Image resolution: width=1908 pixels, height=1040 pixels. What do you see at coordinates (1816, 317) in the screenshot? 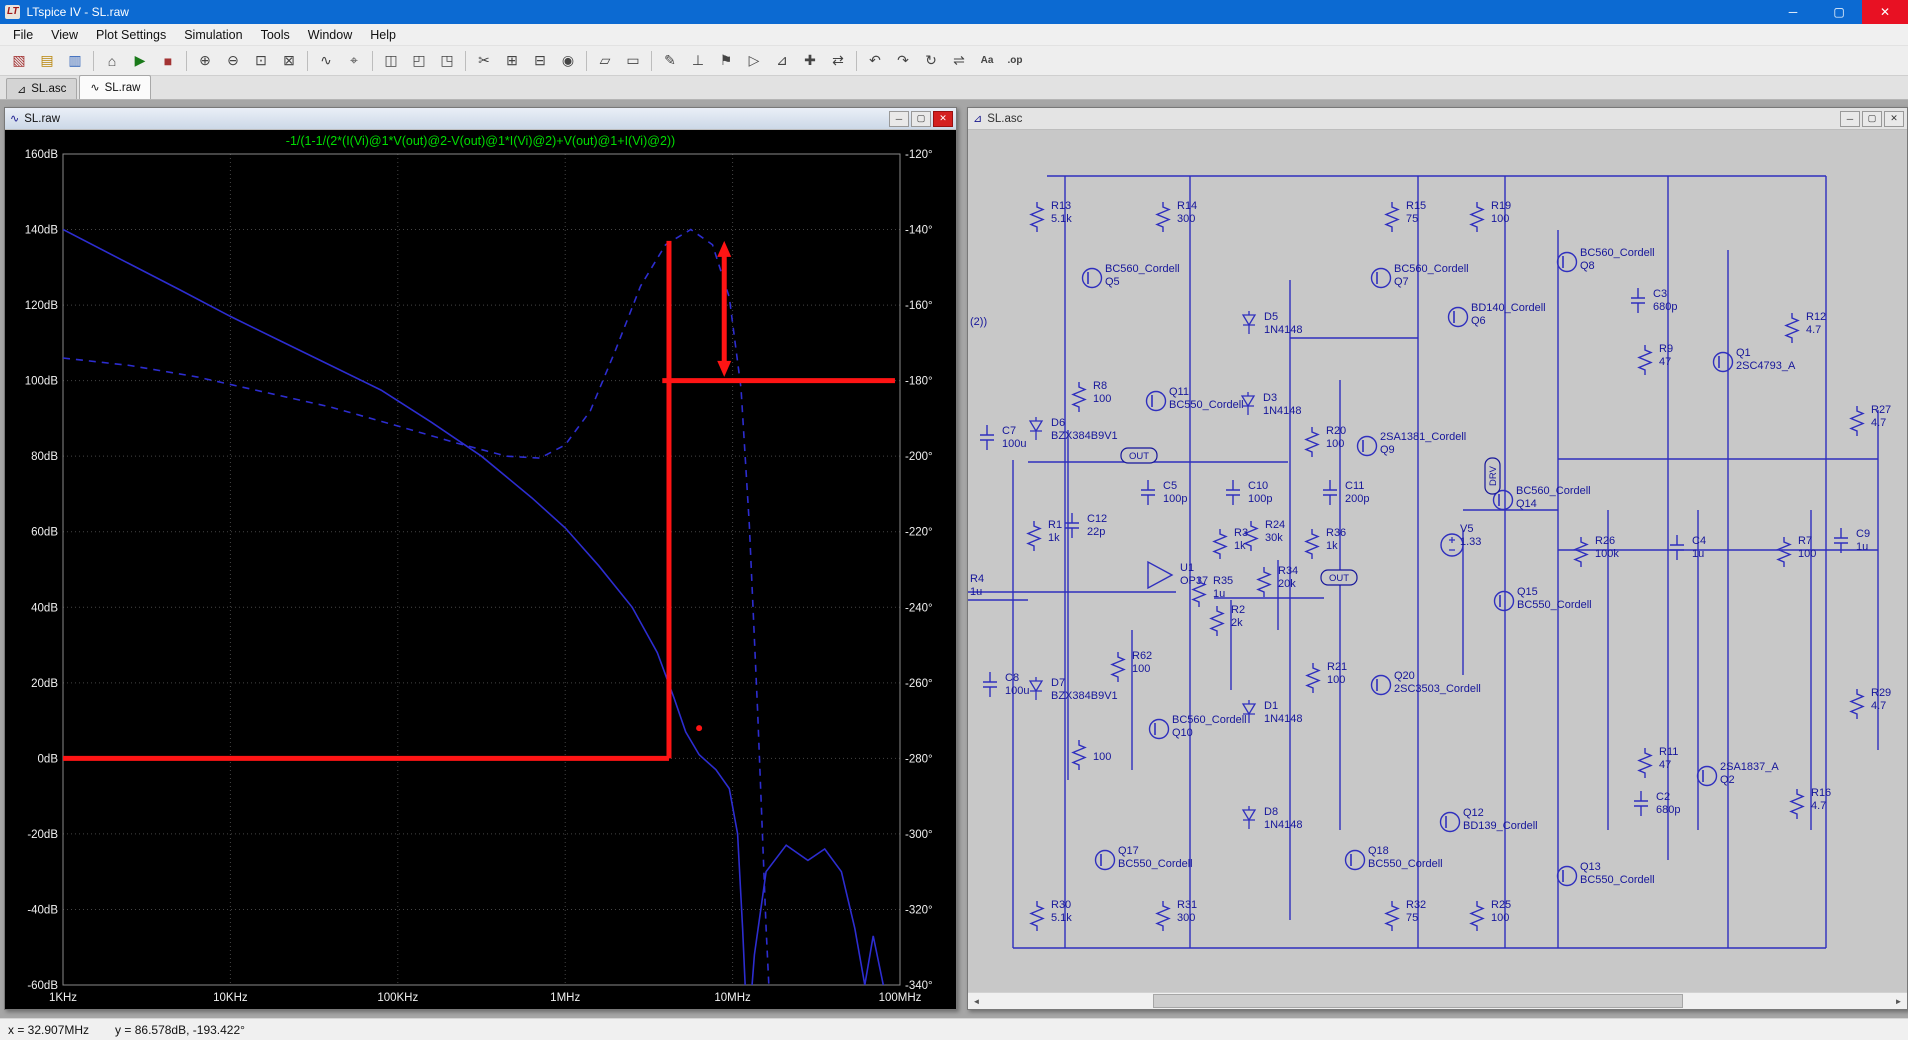
I see `svg-text: R12` at bounding box center [1816, 317].